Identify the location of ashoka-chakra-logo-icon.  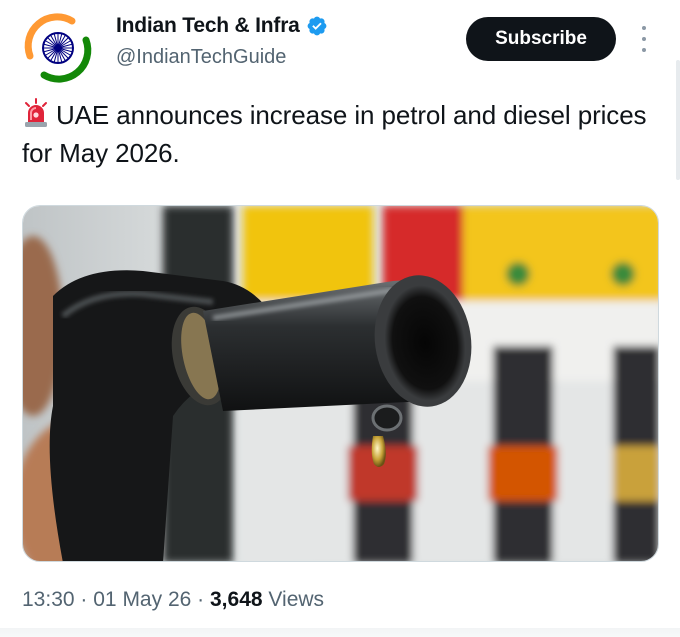
(58, 48).